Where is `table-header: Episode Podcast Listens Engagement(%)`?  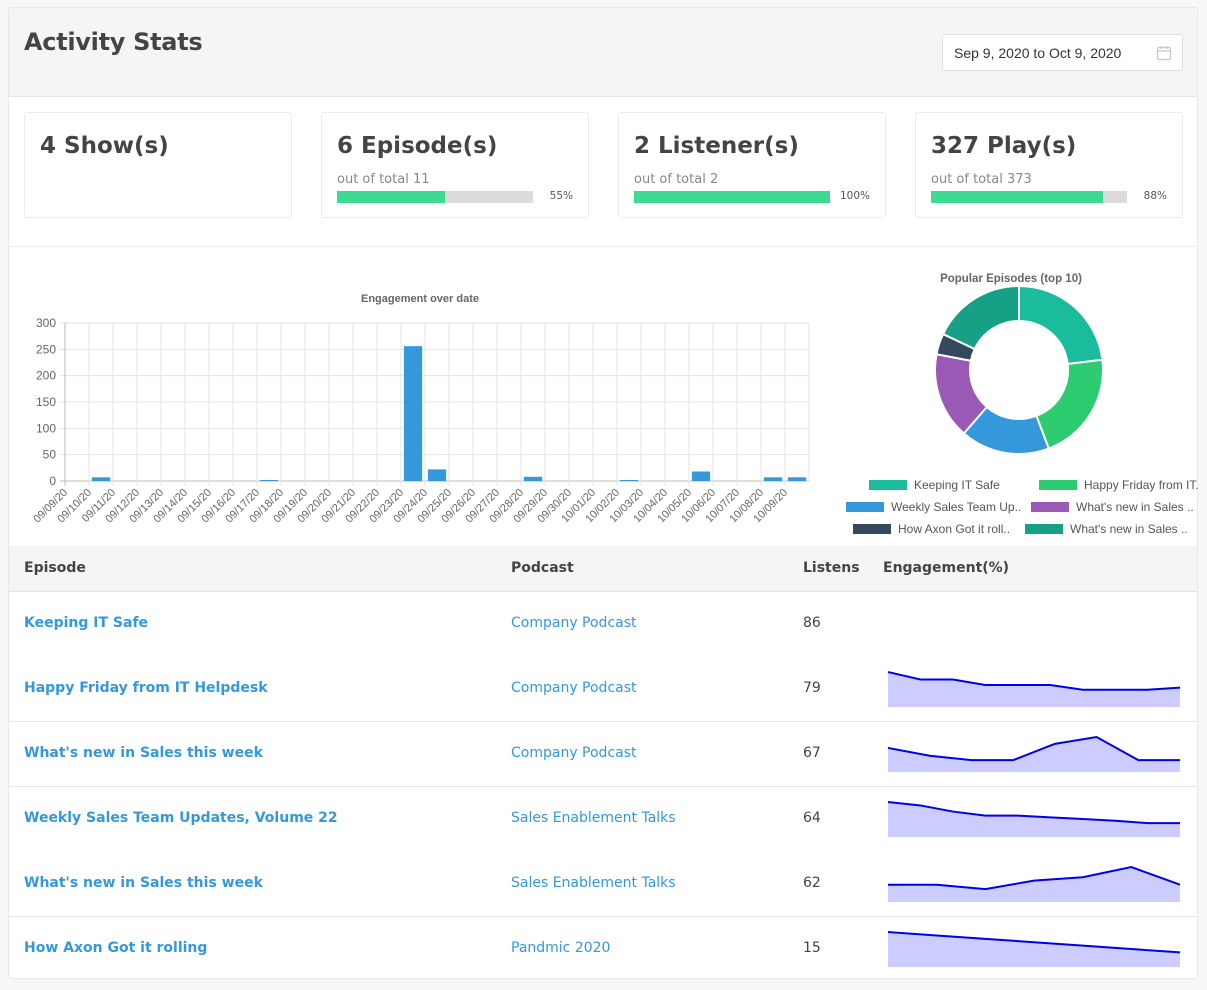
table-header: Episode Podcast Listens Engagement(%) is located at coordinates (603, 569).